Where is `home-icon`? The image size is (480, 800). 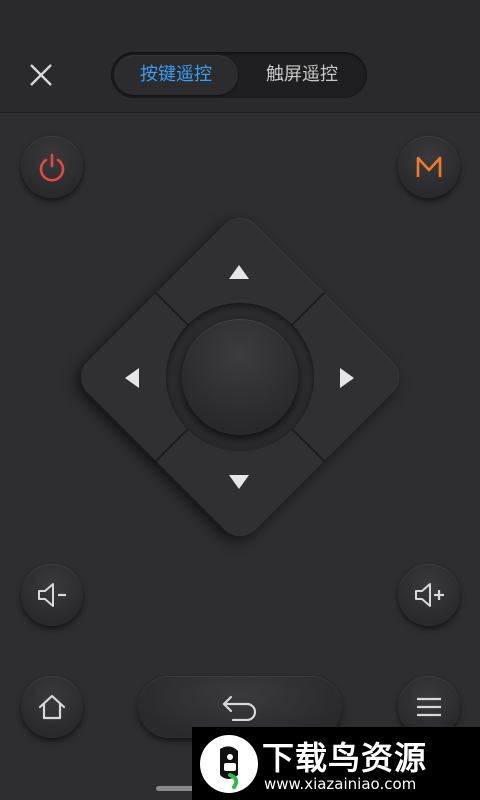 home-icon is located at coordinates (52, 707).